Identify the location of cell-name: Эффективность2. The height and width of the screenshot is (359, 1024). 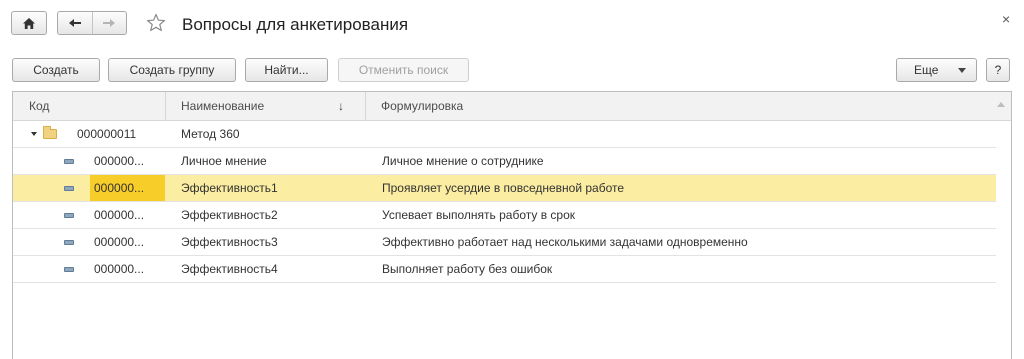
(229, 215).